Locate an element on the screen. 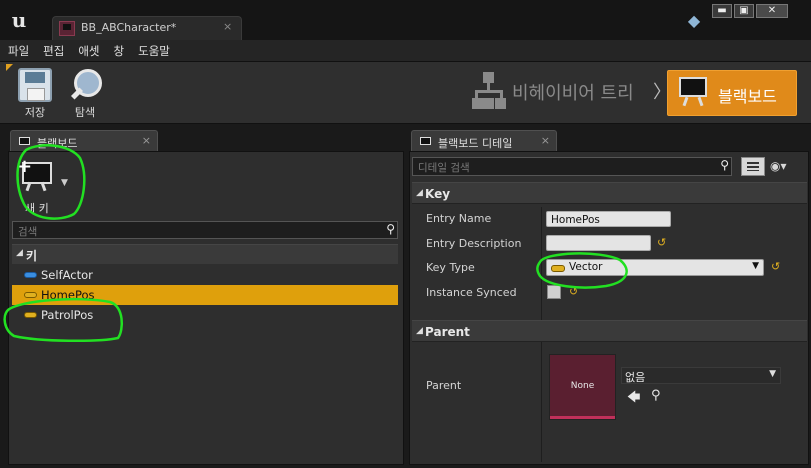  save-button: 저장 is located at coordinates (35, 94).